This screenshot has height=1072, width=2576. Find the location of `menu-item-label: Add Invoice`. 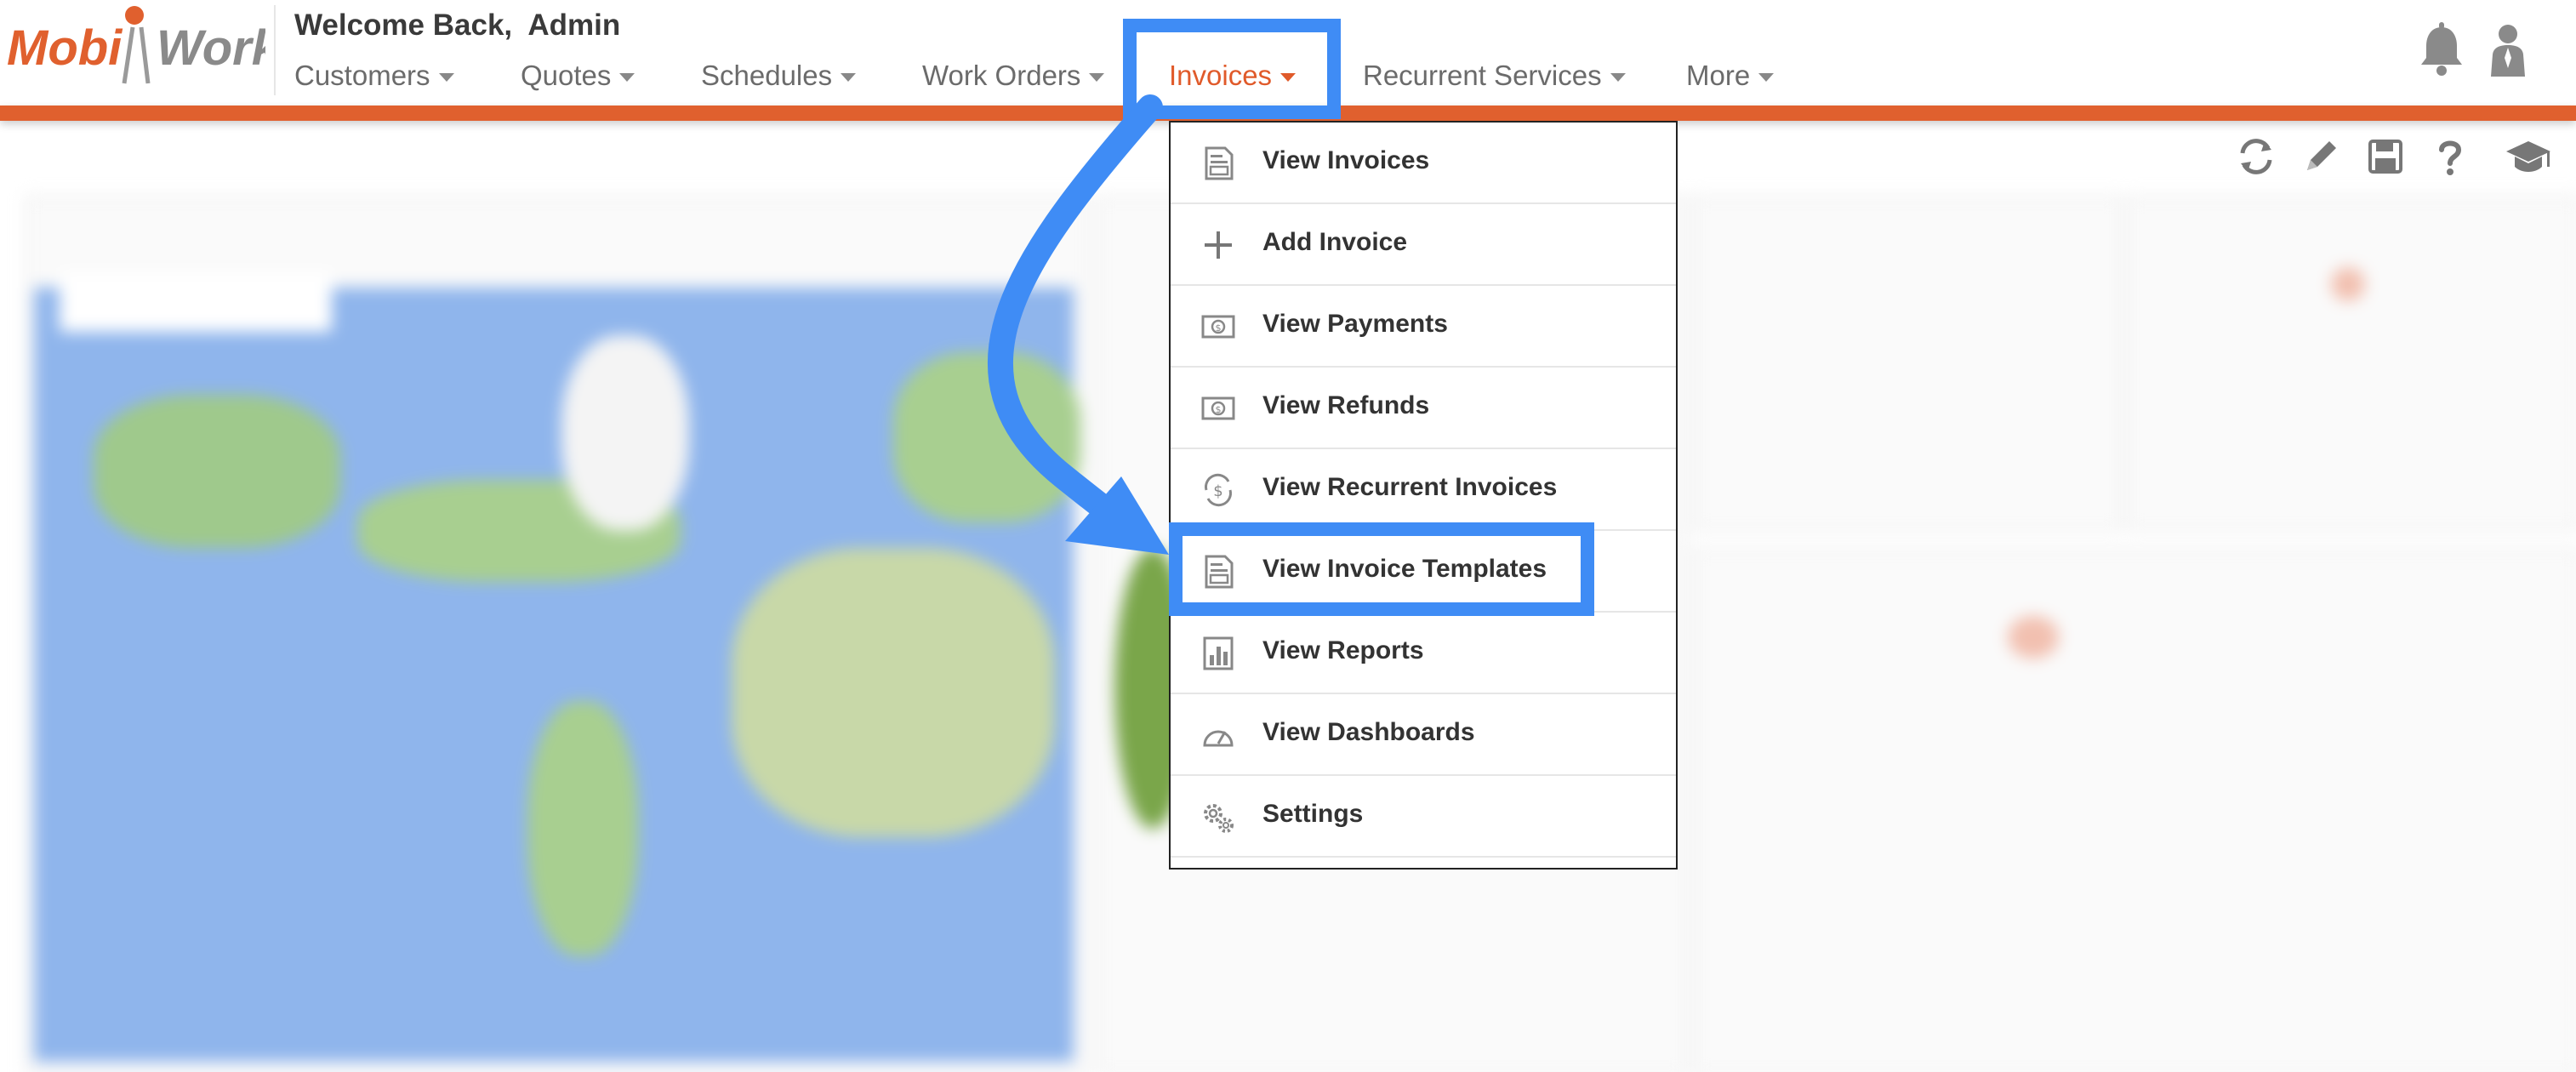

menu-item-label: Add Invoice is located at coordinates (1335, 242).